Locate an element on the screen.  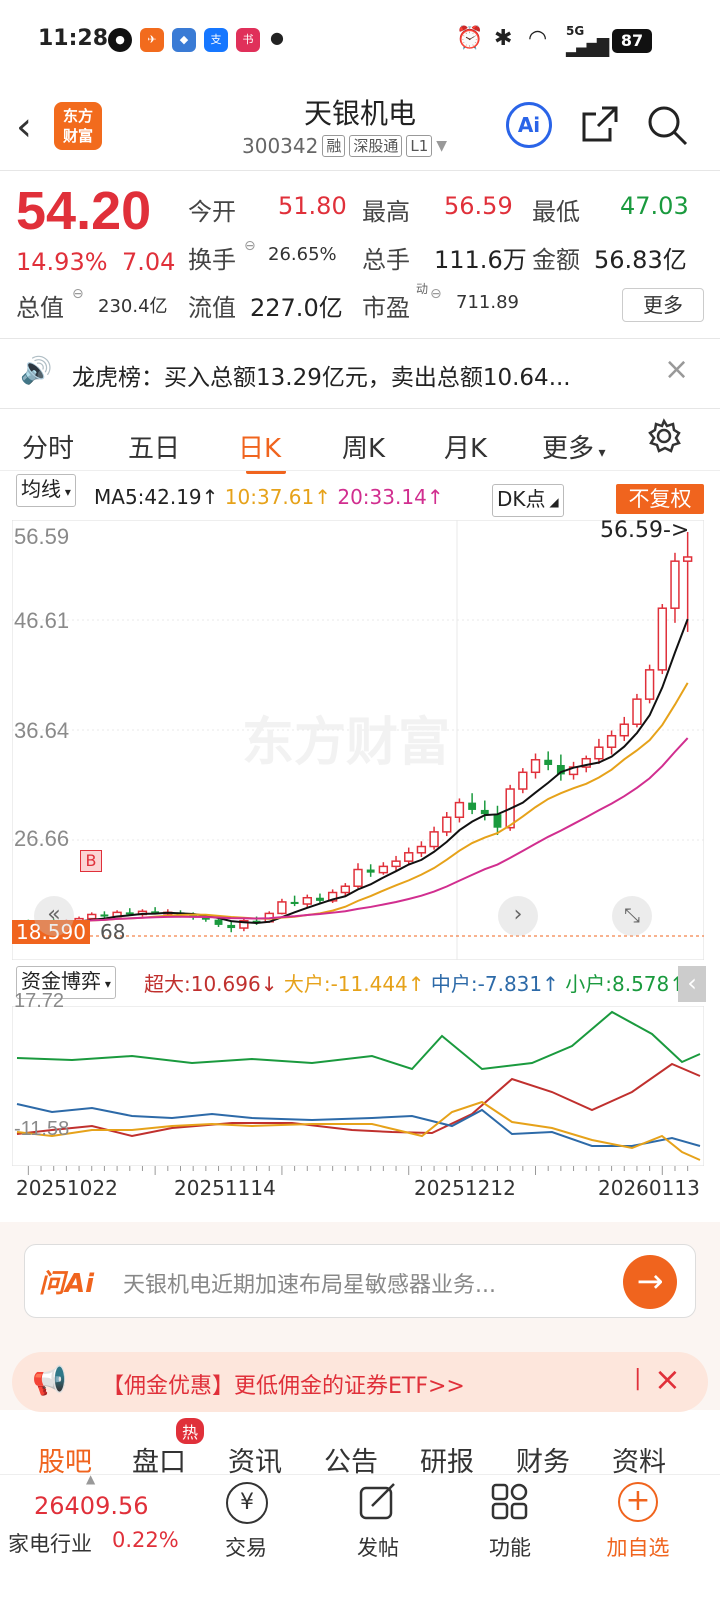
collapse-icon: ‹ is located at coordinates (692, 984).